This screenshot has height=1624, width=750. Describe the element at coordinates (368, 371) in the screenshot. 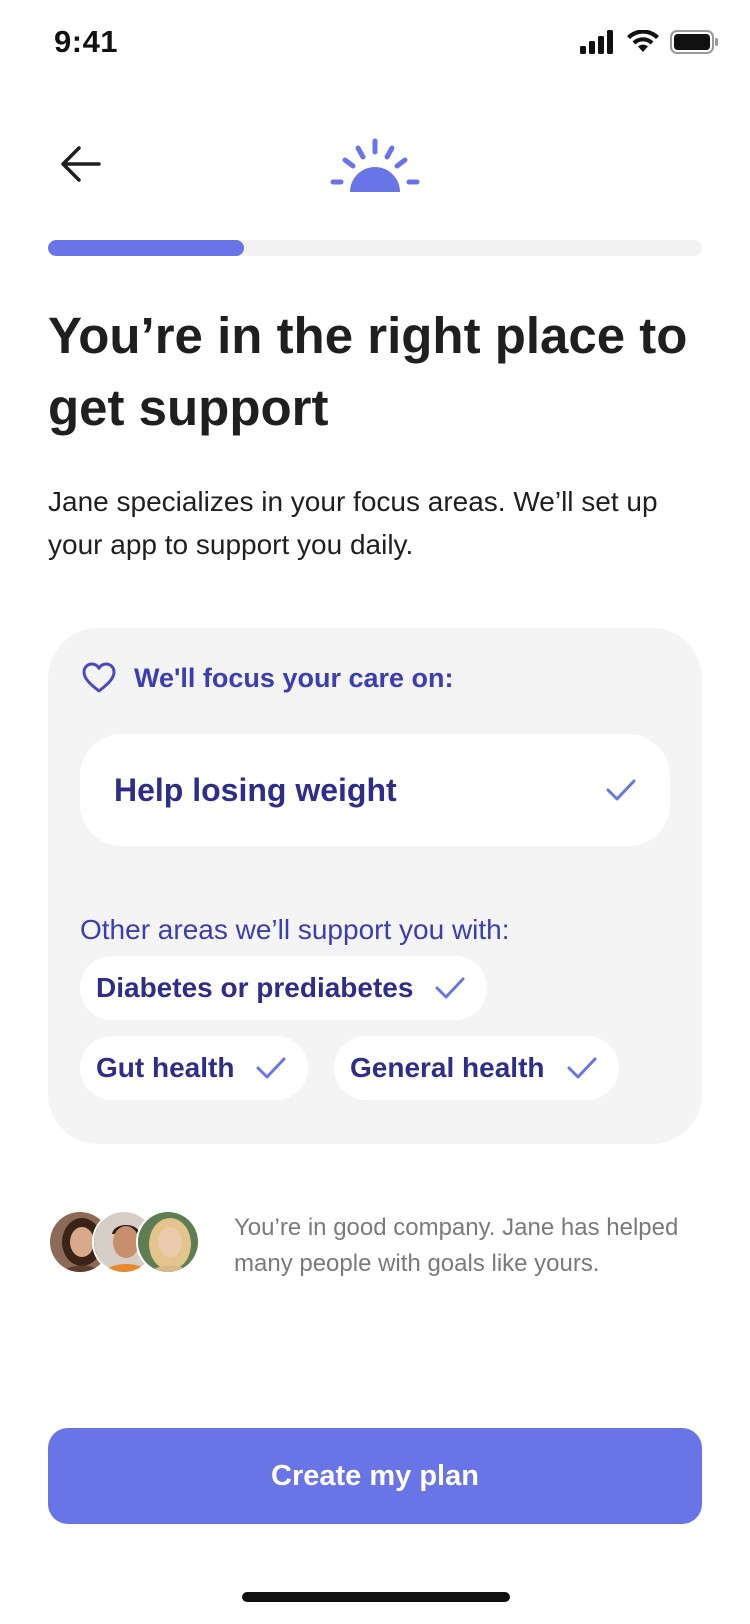

I see `page-title: You’re in the right place to get support` at that location.